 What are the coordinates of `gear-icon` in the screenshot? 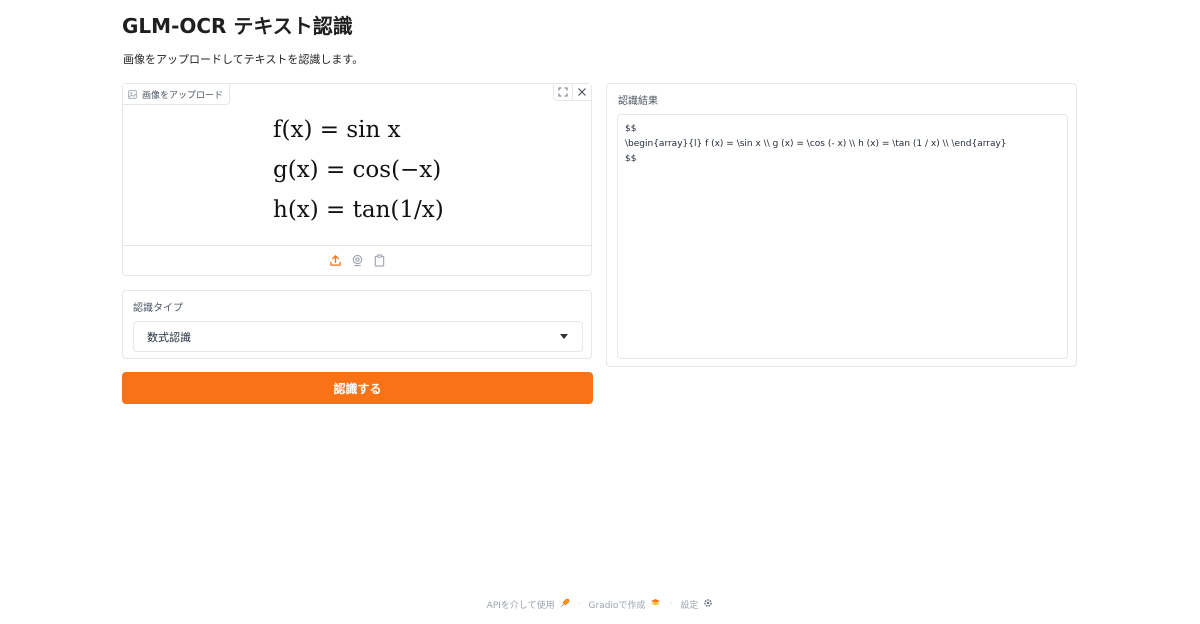 It's located at (708, 604).